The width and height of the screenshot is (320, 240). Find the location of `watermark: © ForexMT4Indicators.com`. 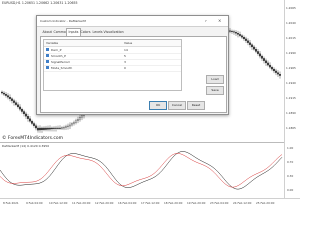

watermark: © ForexMT4Indicators.com is located at coordinates (32, 138).